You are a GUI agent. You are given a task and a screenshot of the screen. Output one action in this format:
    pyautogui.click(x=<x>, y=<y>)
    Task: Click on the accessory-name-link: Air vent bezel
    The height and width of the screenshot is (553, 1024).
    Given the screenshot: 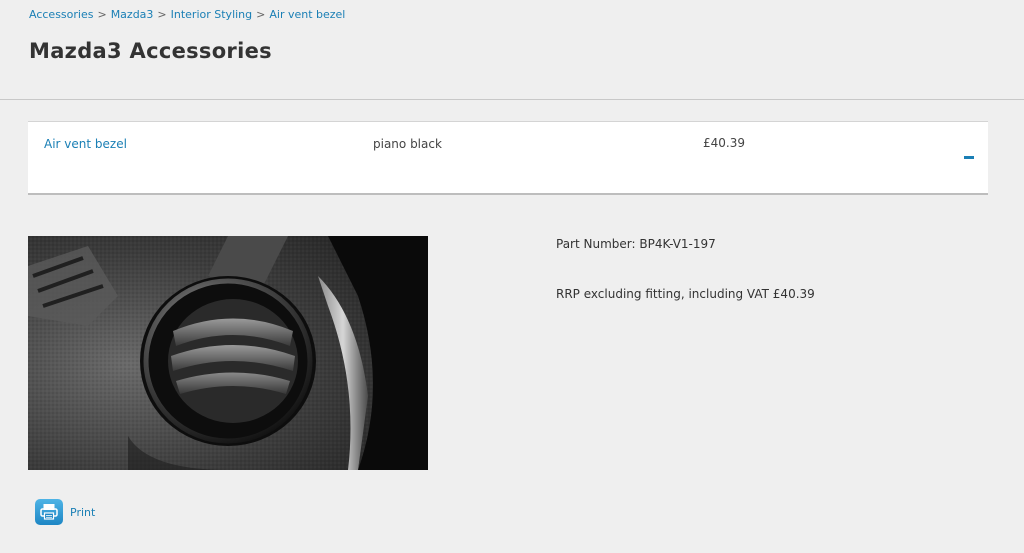 What is the action you would take?
    pyautogui.click(x=85, y=144)
    